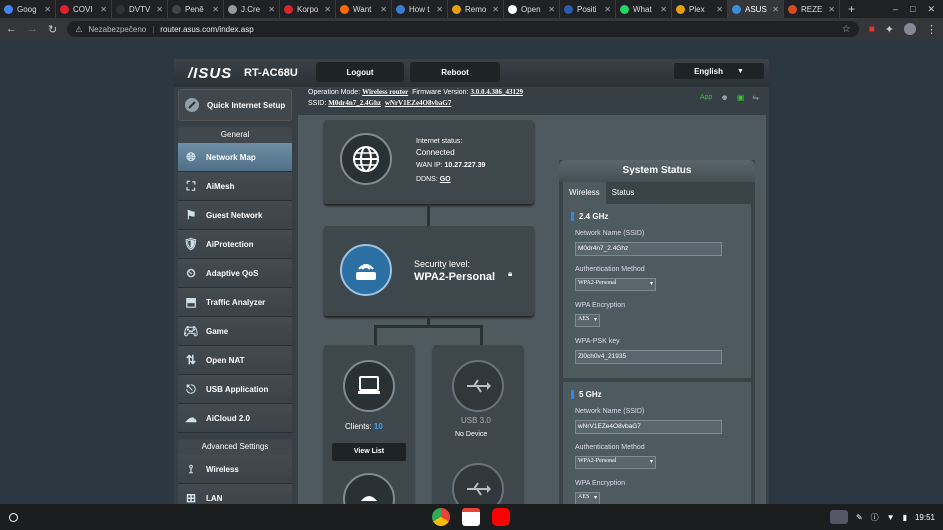  Describe the element at coordinates (235, 331) in the screenshot. I see `sidebar-item: 🎮︎ Game` at that location.